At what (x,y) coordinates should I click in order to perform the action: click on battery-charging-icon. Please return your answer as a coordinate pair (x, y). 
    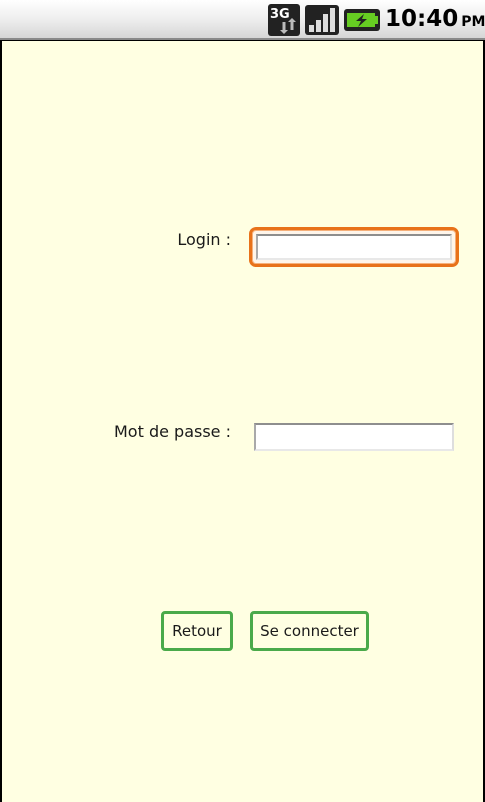
    Looking at the image, I should click on (362, 20).